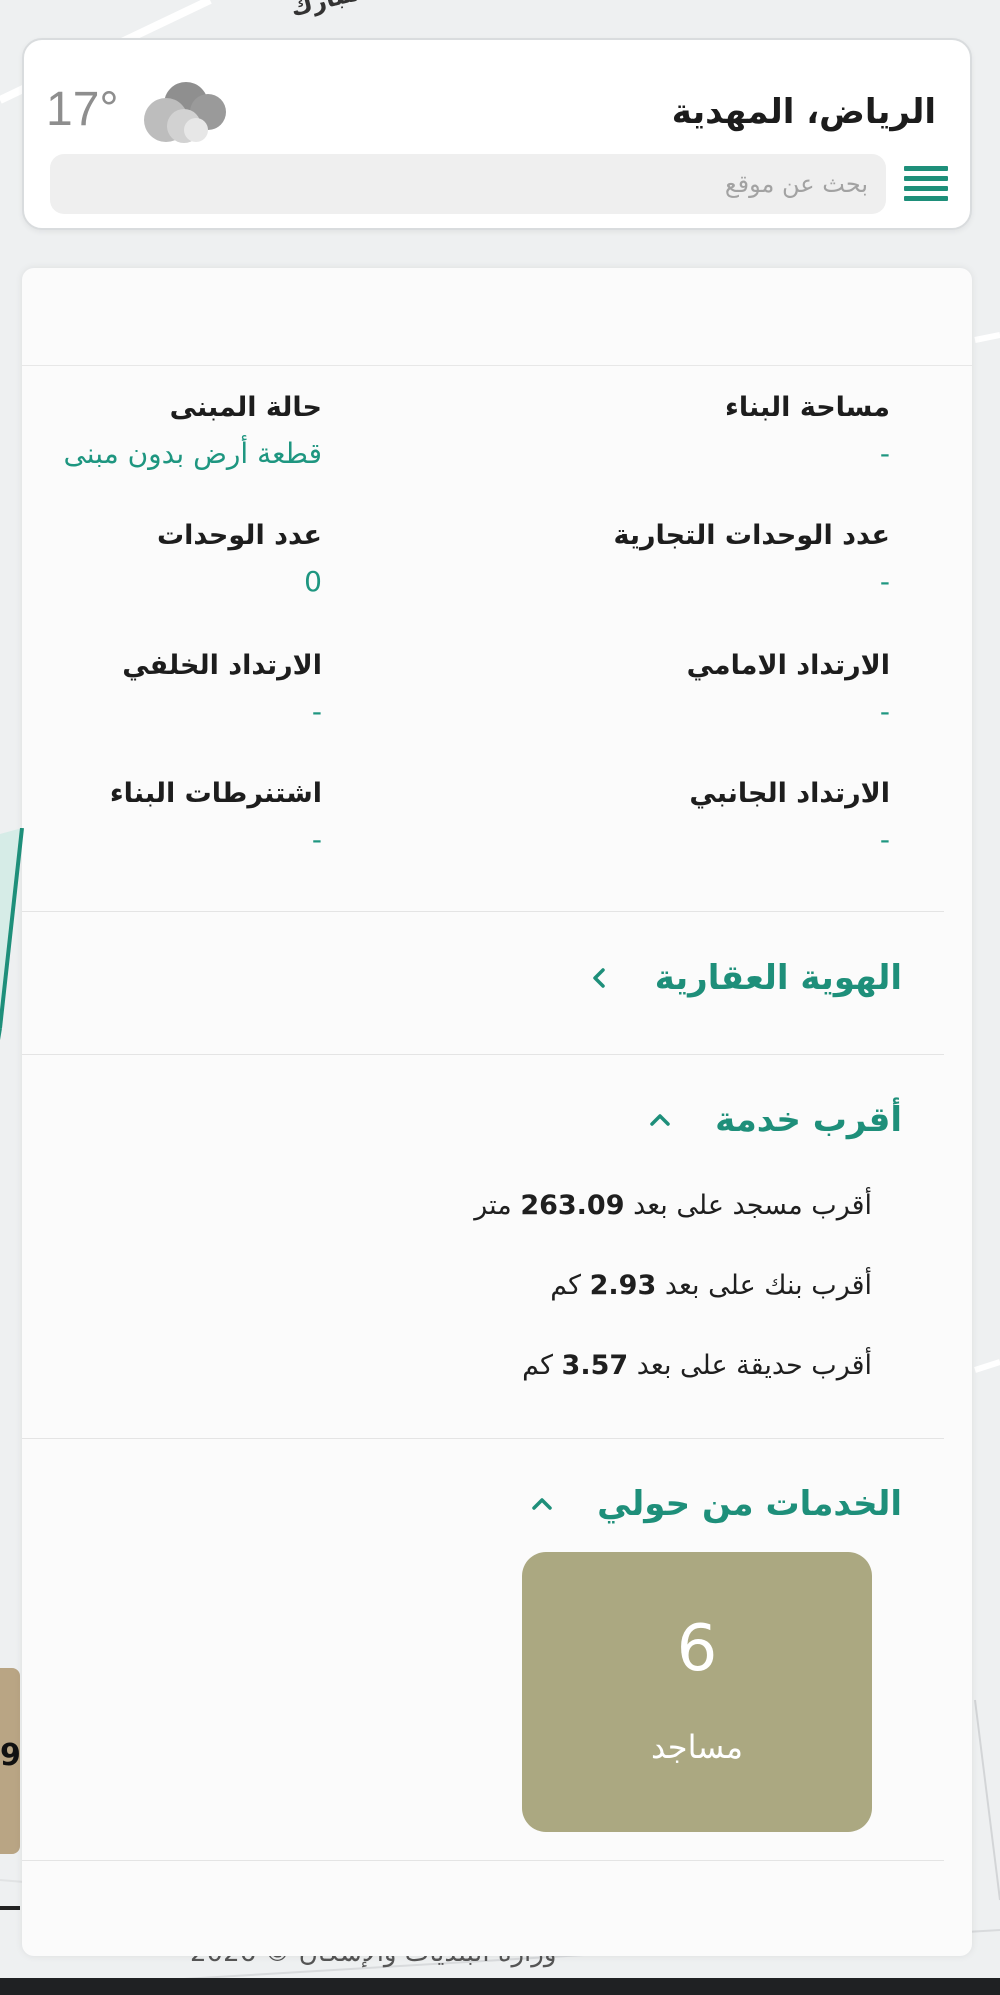 This screenshot has width=1000, height=1995. What do you see at coordinates (185, 112) in the screenshot?
I see `cloudy-icon` at bounding box center [185, 112].